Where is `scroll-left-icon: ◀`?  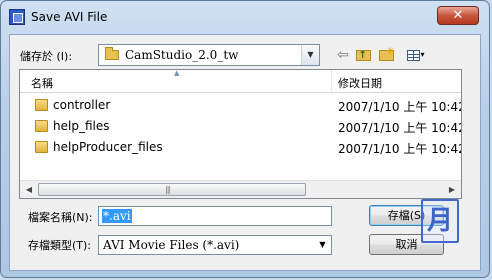
scroll-left-icon: ◀ is located at coordinates (29, 189).